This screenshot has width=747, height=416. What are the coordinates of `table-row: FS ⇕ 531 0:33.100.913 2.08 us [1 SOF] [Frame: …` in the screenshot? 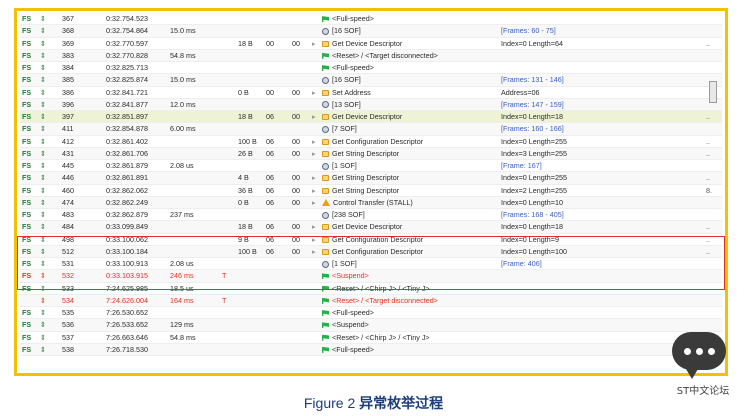 It's located at (371, 264).